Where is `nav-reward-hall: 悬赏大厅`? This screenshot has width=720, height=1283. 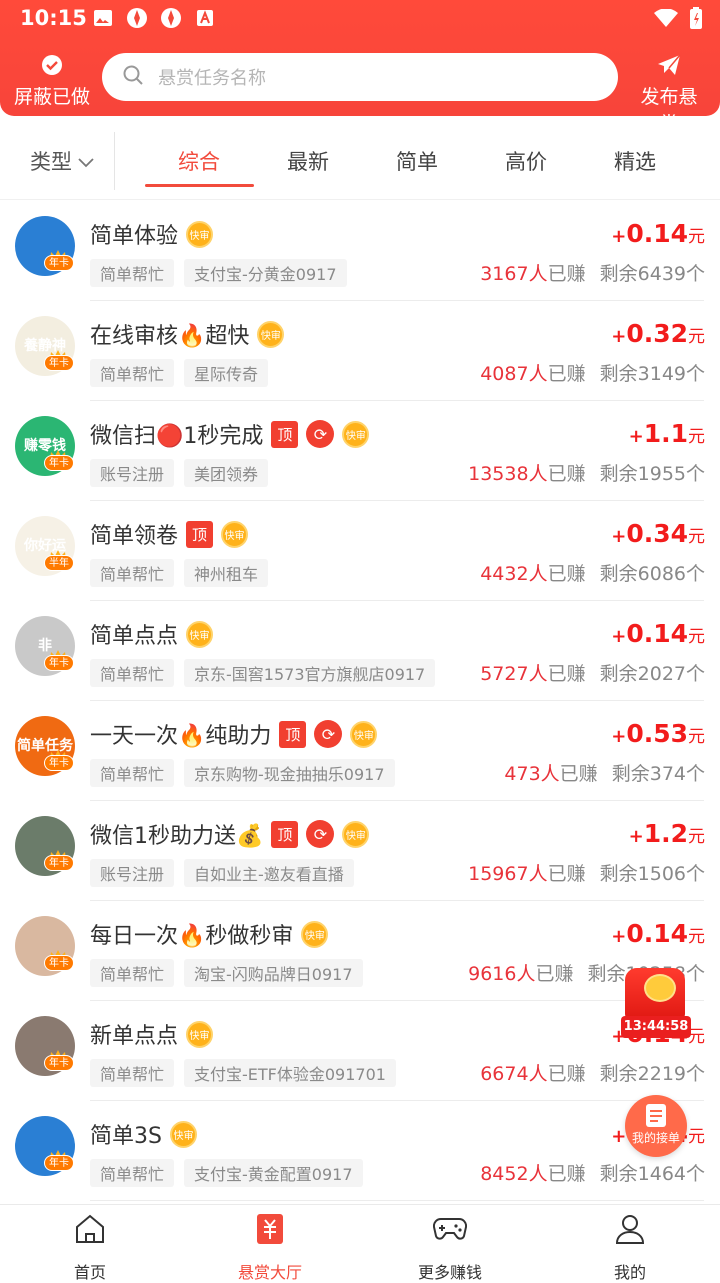
nav-reward-hall: 悬赏大厅 is located at coordinates (270, 1248).